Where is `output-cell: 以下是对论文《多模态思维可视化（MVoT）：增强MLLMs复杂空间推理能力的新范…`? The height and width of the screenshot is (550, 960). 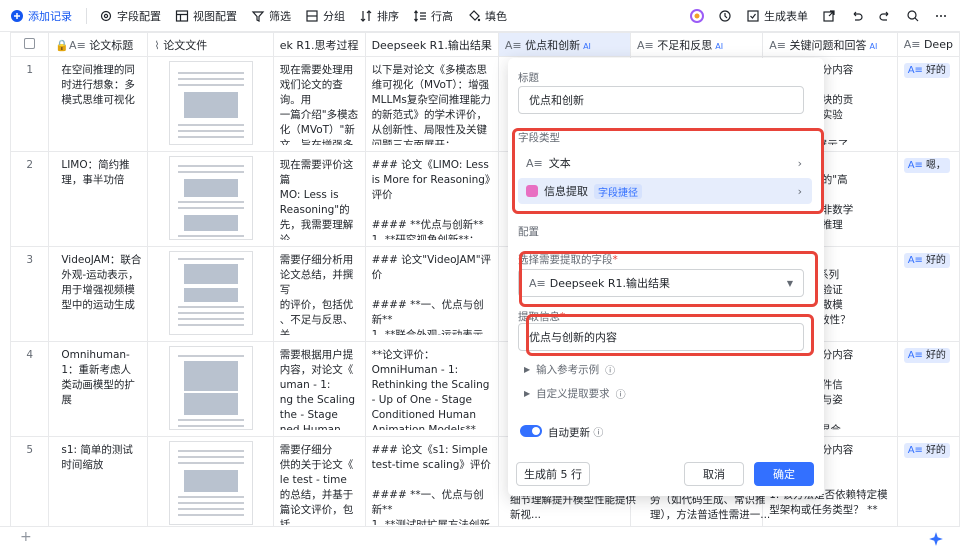
output-cell: 以下是对论文《多模态思维可视化（MVoT）：增强MLLMs复杂空间推理能力的新范… is located at coordinates (431, 104).